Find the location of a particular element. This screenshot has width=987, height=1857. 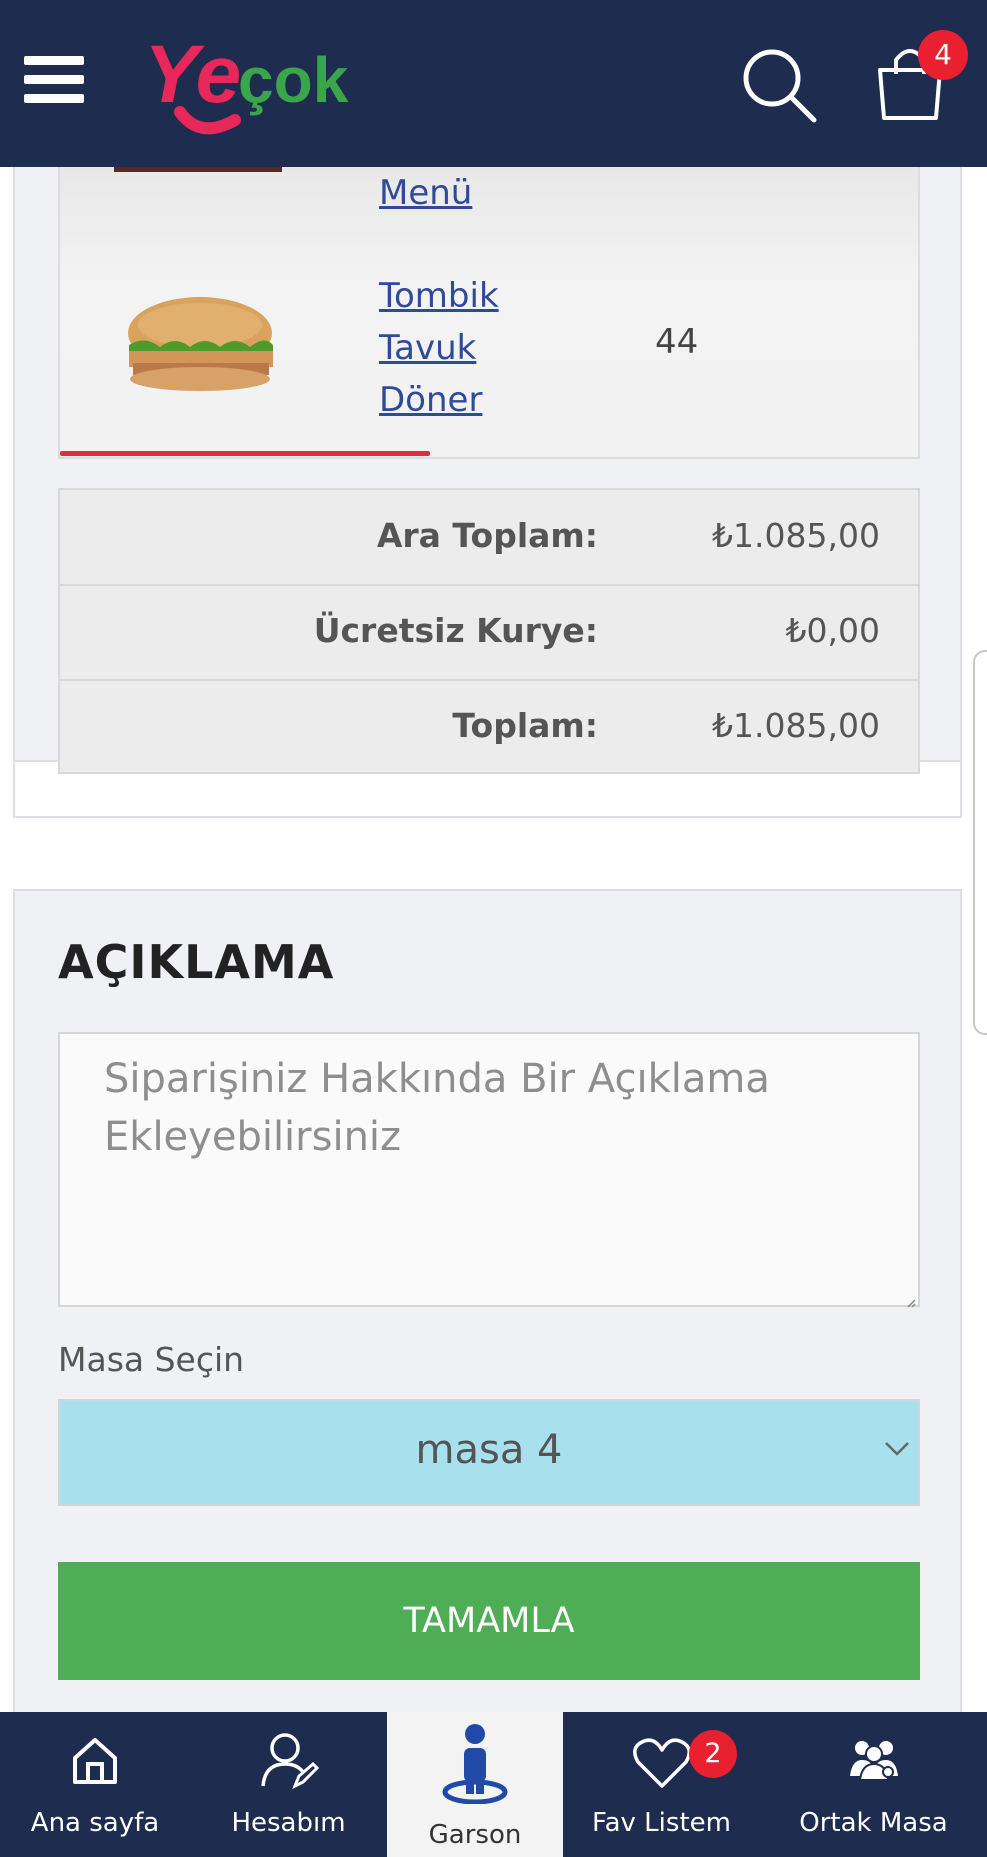

chevron-down-icon is located at coordinates (897, 1449).